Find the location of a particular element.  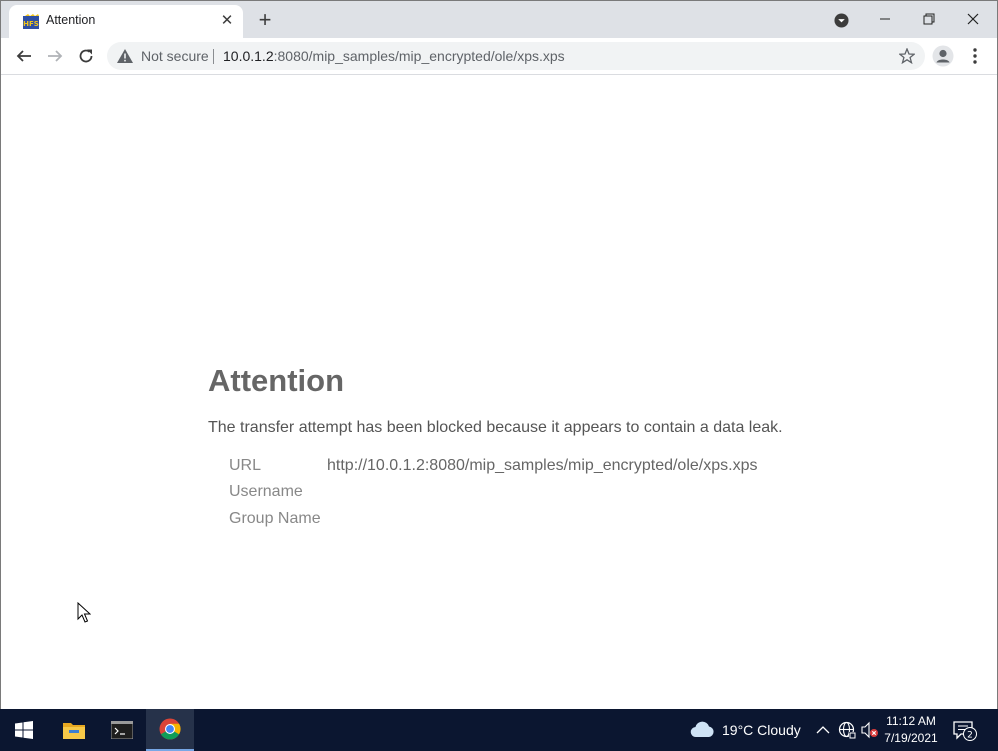

forward-button is located at coordinates (55, 56).